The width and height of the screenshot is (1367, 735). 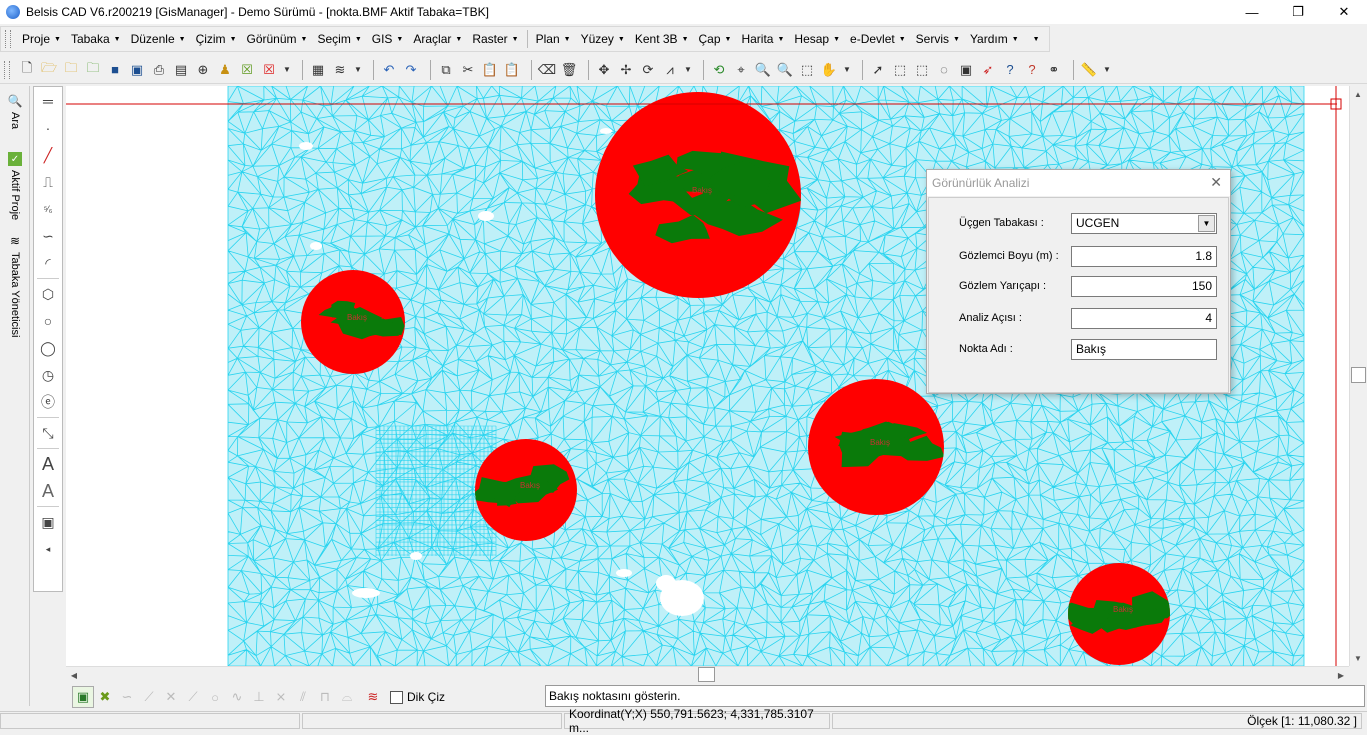 I want to click on snap-cross-icon: ⨯, so click(x=281, y=697).